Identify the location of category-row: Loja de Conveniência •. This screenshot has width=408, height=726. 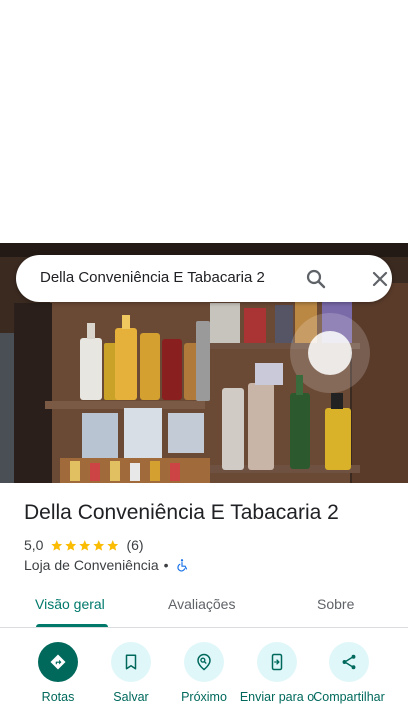
(106, 565).